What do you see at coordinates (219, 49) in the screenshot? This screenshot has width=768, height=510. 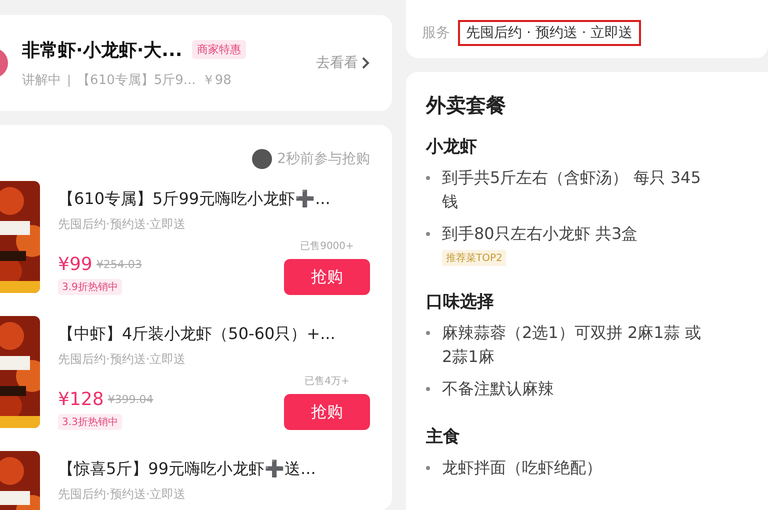 I see `promo-badge: 商家特惠` at bounding box center [219, 49].